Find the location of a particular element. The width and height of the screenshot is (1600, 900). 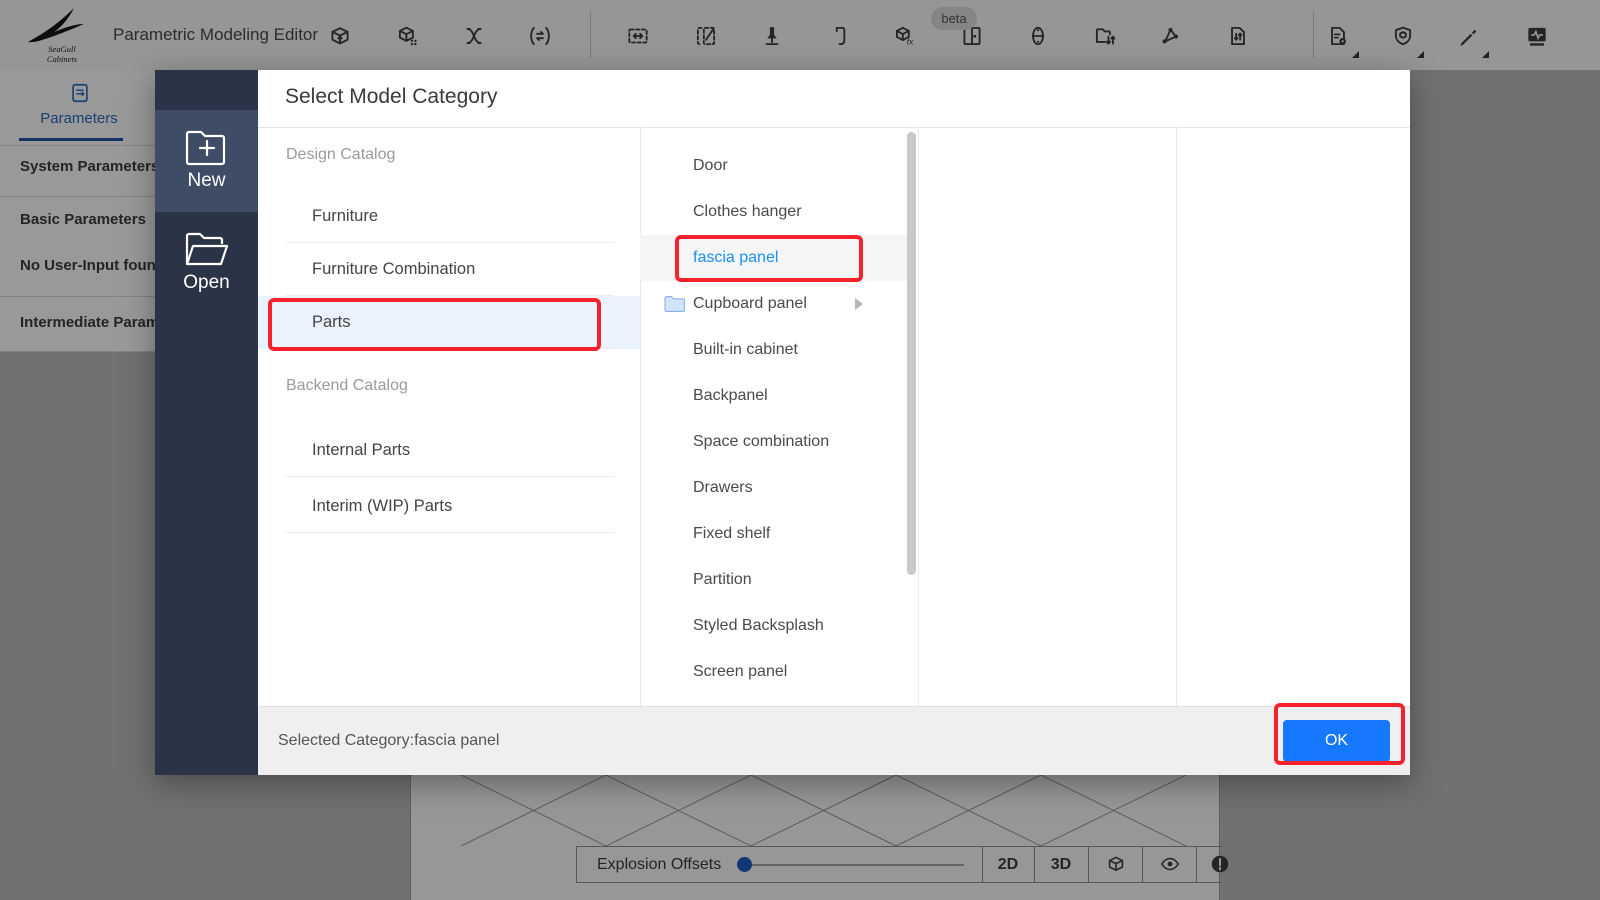

backend-catalog-header: Backend Catalog is located at coordinates (347, 385).